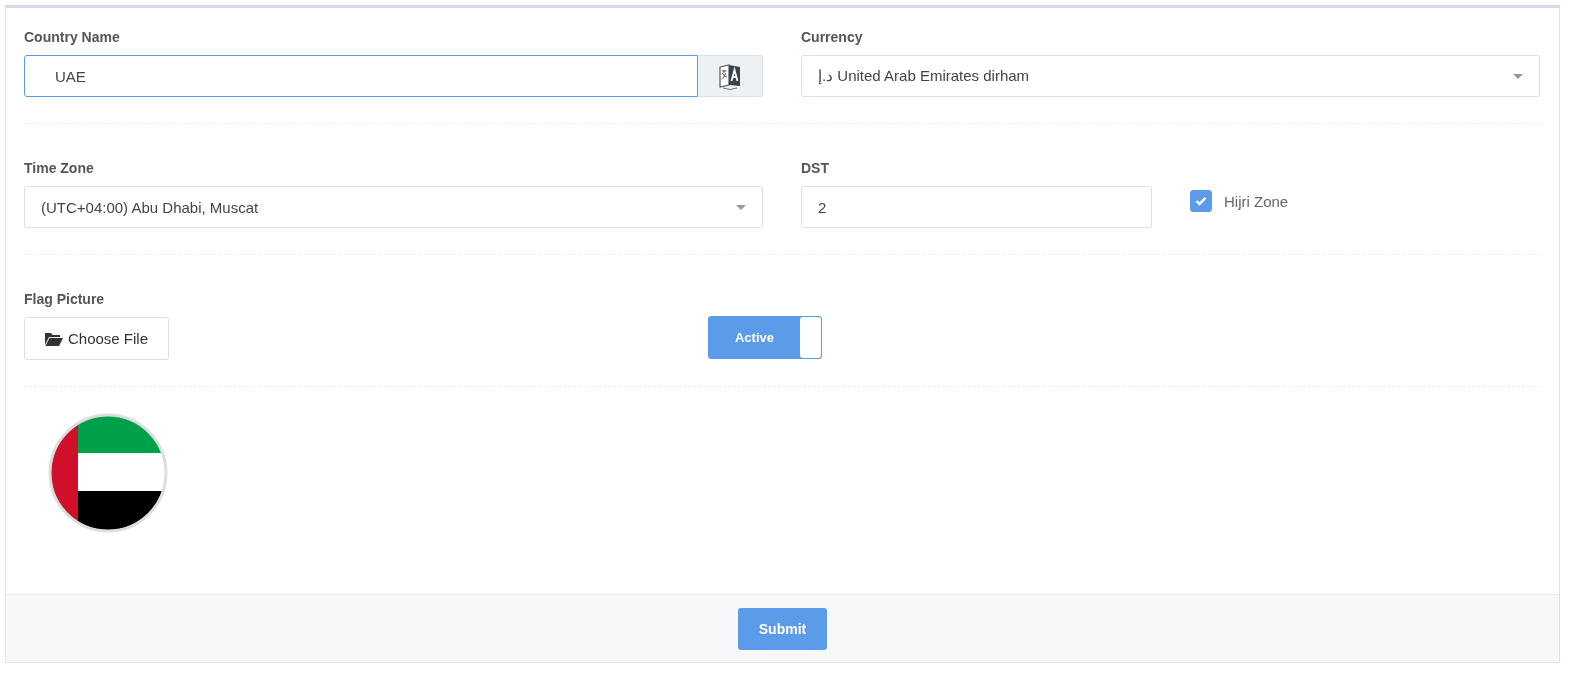 This screenshot has width=1585, height=673. What do you see at coordinates (108, 473) in the screenshot?
I see `flag-icon` at bounding box center [108, 473].